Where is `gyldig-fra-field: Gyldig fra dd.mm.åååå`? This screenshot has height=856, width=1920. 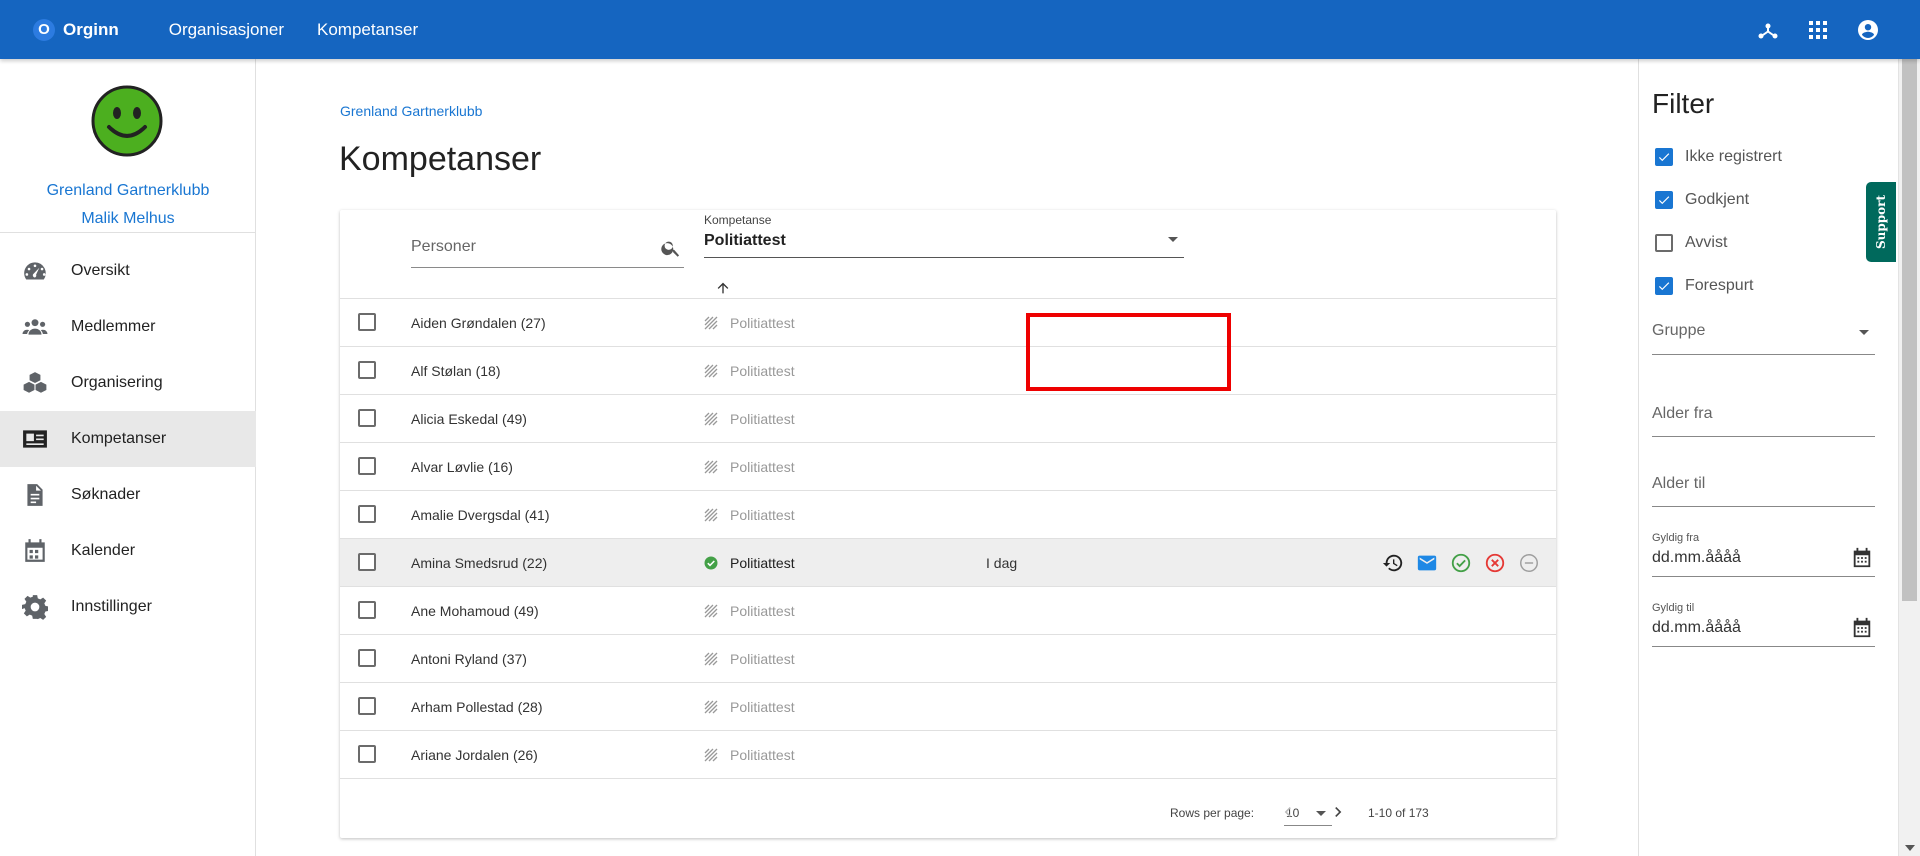 gyldig-fra-field: Gyldig fra dd.mm.åååå is located at coordinates (1763, 554).